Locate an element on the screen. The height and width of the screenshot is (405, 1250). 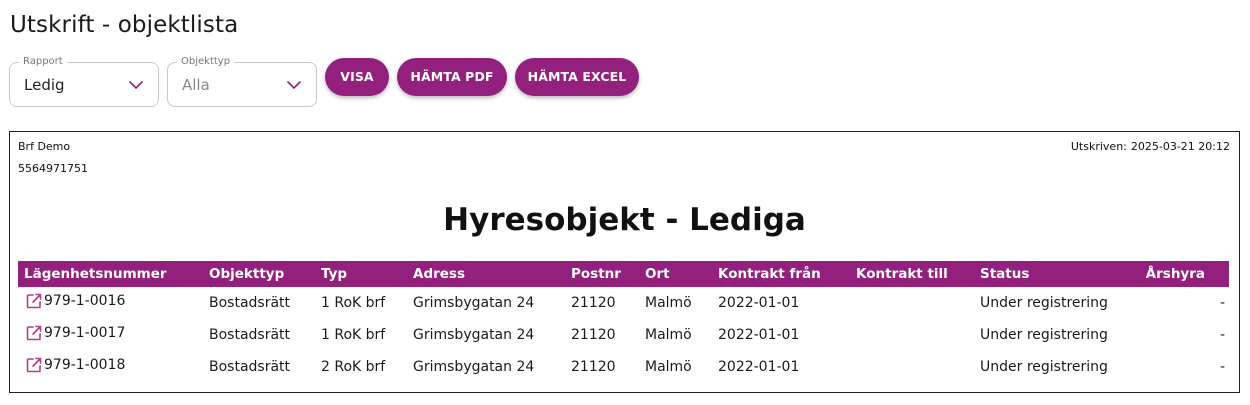
objekttyp-select-label: Objekttyp is located at coordinates (206, 62).